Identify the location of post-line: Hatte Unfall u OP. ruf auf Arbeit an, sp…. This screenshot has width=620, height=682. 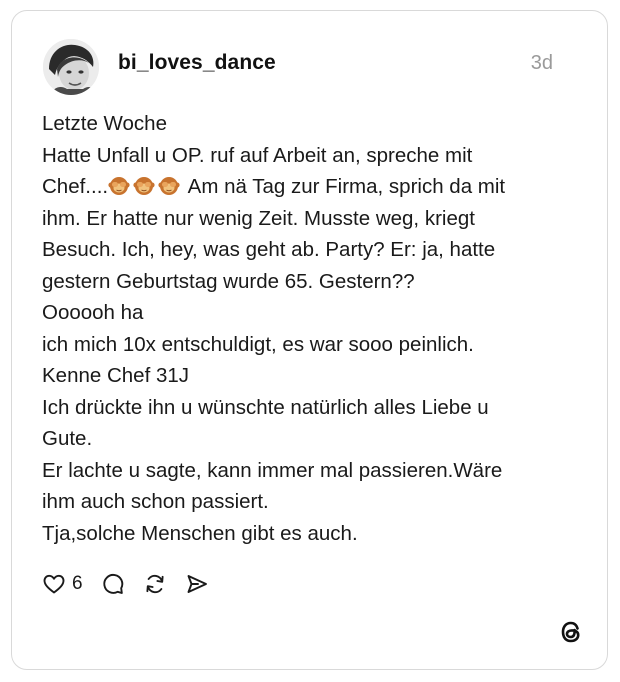
(257, 155).